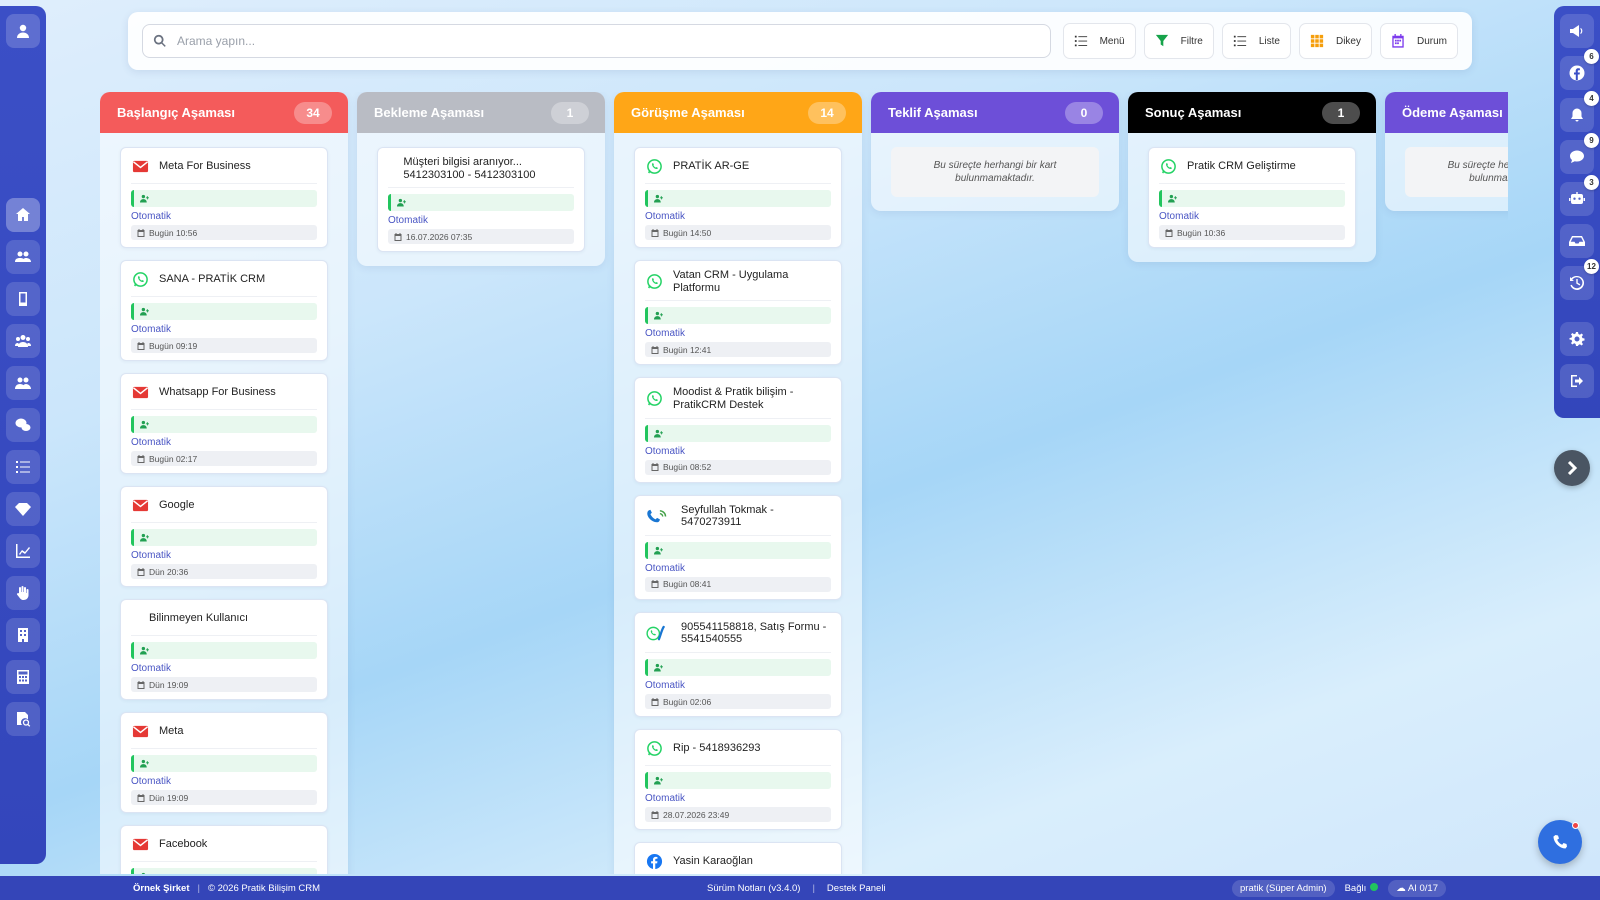  Describe the element at coordinates (1577, 31) in the screenshot. I see `megaphone-button` at that location.